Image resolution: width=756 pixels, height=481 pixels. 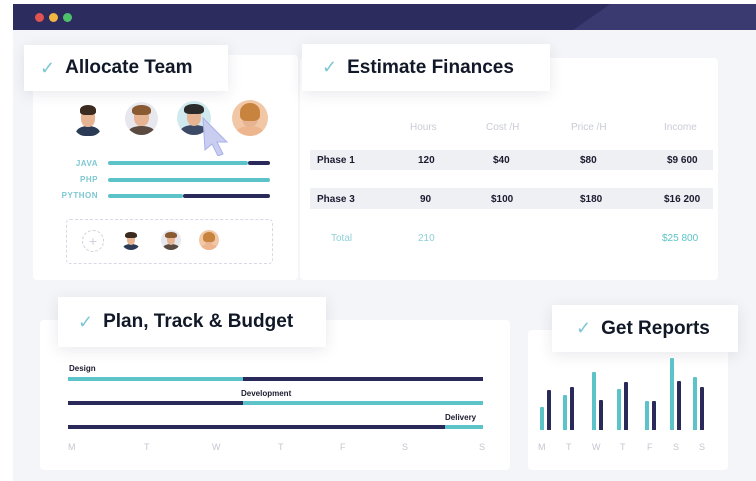 I want to click on skill-label: JAVA, so click(x=86, y=163).